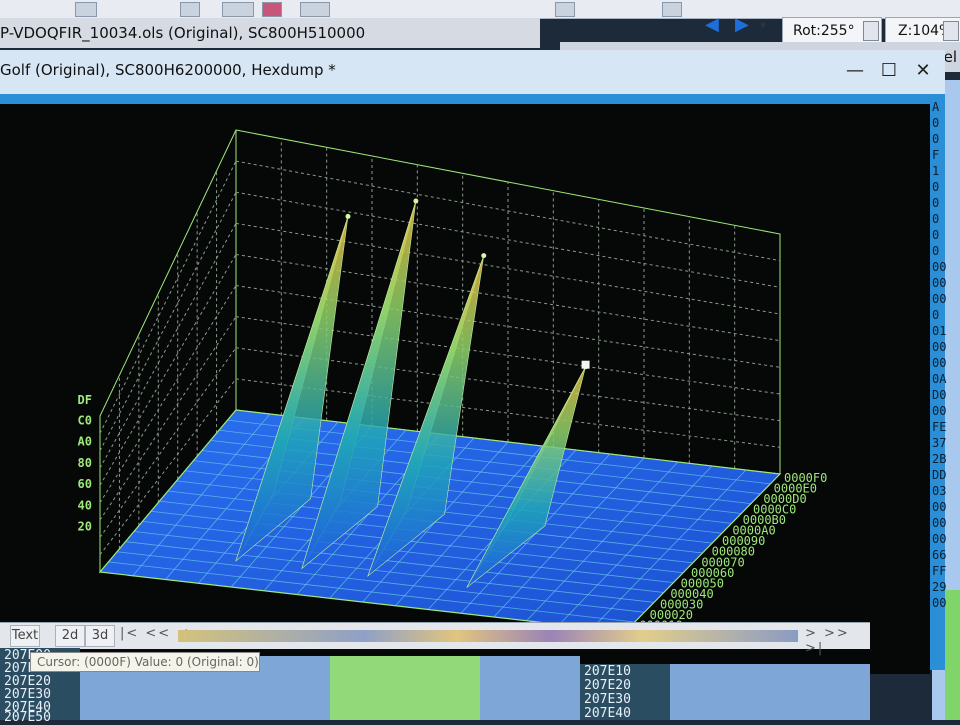  What do you see at coordinates (946, 587) in the screenshot?
I see `hex-cell: 29` at bounding box center [946, 587].